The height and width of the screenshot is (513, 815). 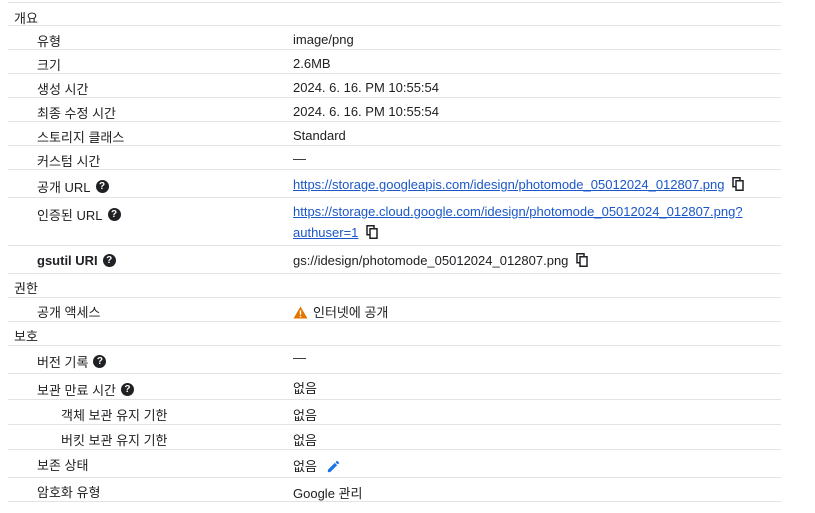 I want to click on section-protection: 보호, so click(x=394, y=334).